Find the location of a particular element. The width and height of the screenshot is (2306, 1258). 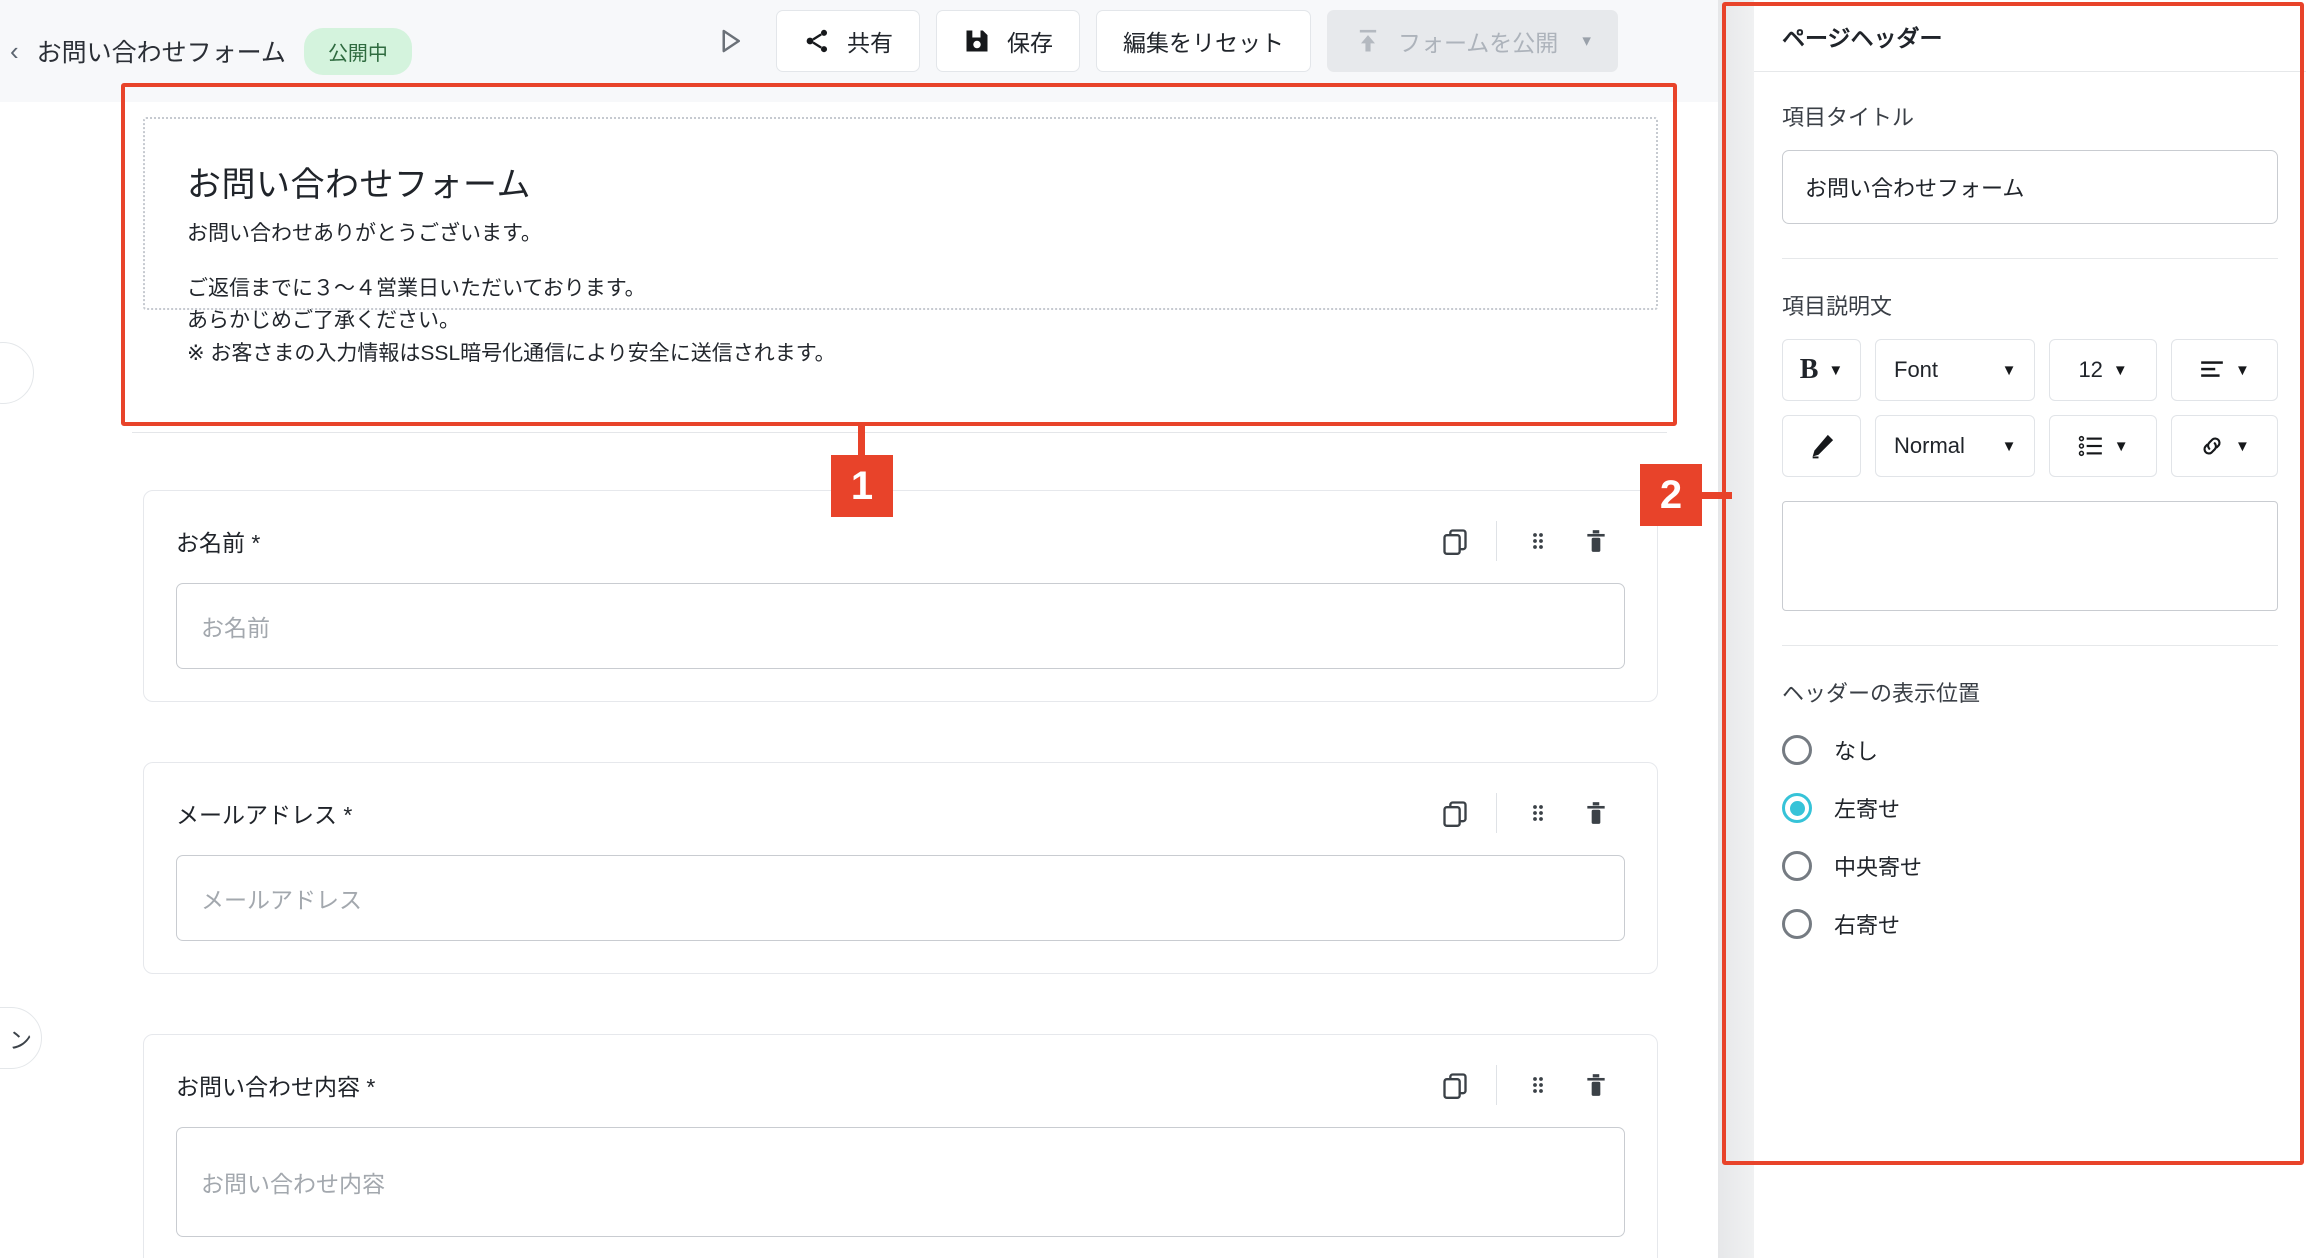

left-edge-control-label: ン is located at coordinates (20, 1040).